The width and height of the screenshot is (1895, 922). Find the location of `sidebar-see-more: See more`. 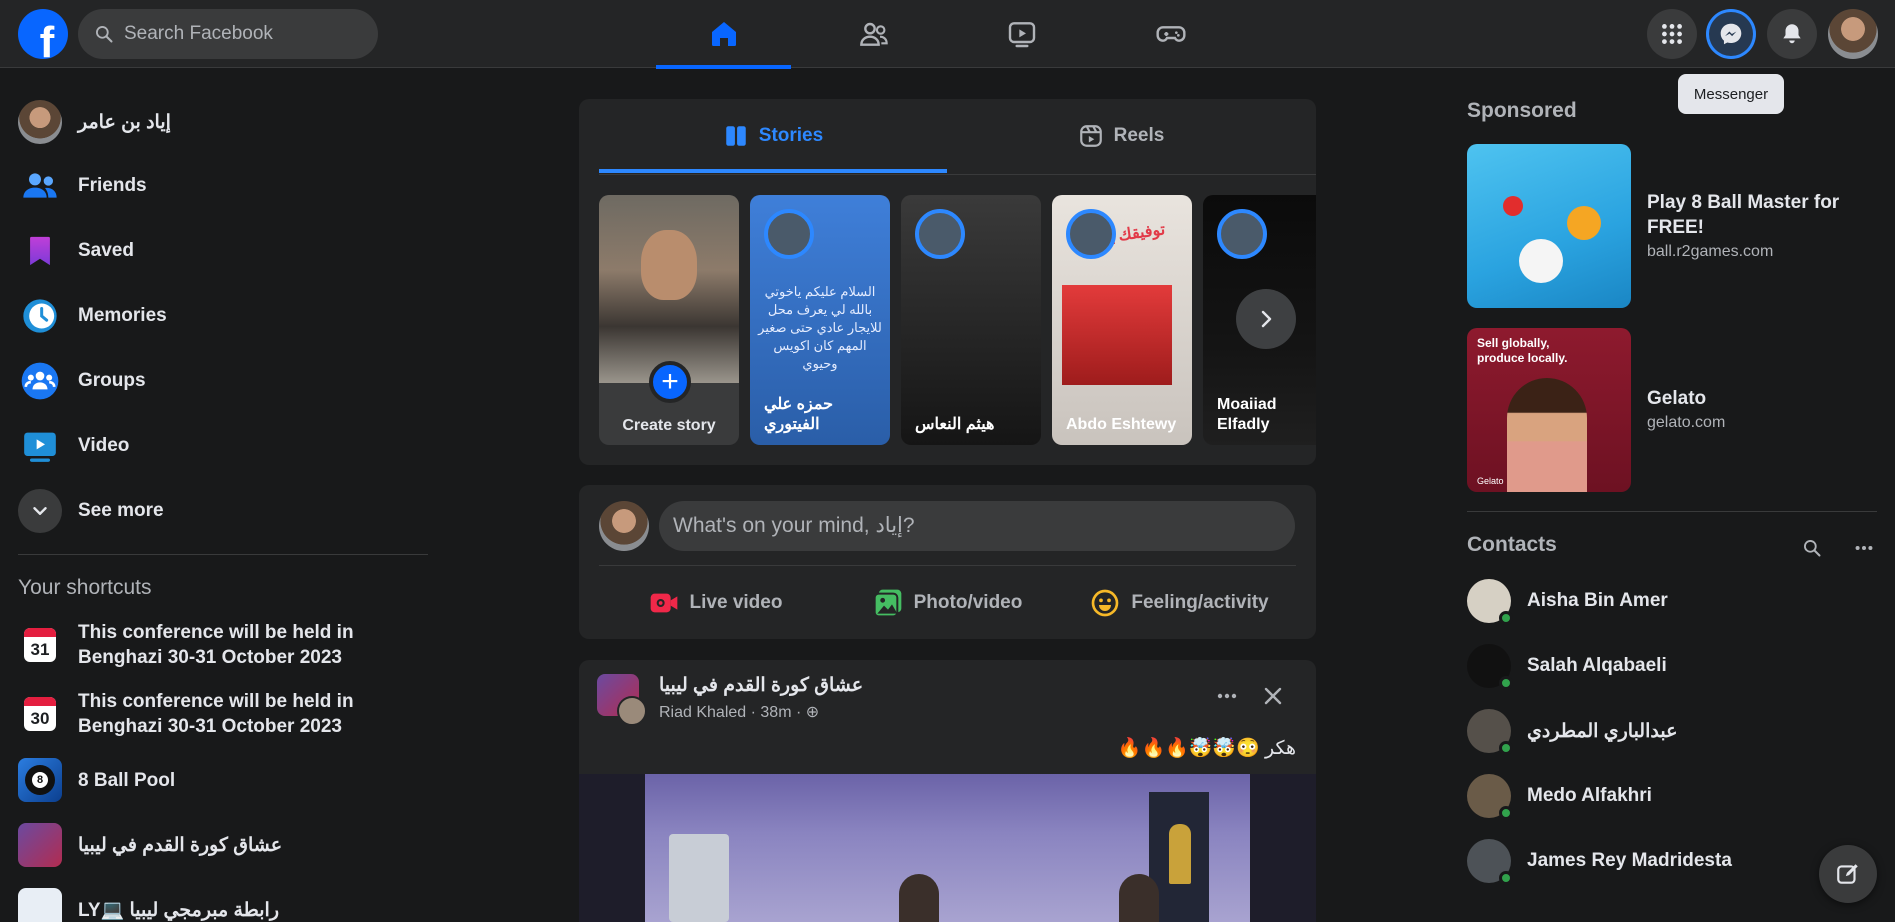

sidebar-see-more: See more is located at coordinates (91, 511).